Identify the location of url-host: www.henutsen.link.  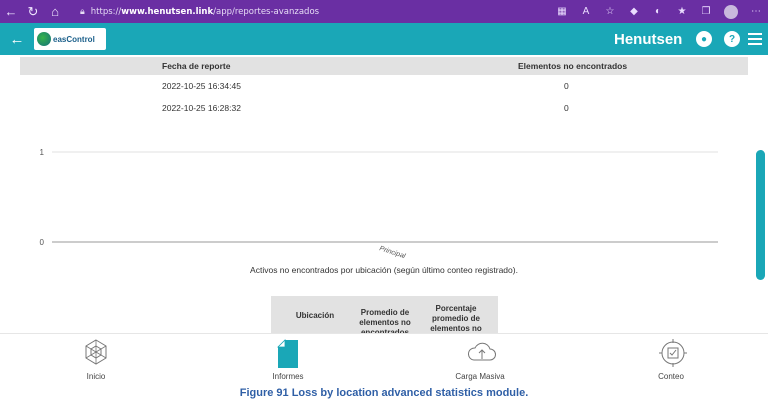
(167, 11).